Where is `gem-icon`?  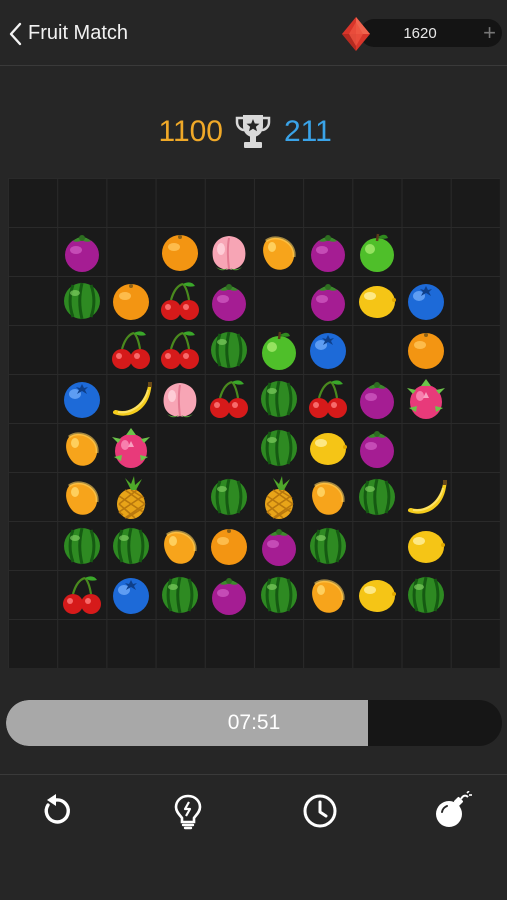 gem-icon is located at coordinates (356, 34).